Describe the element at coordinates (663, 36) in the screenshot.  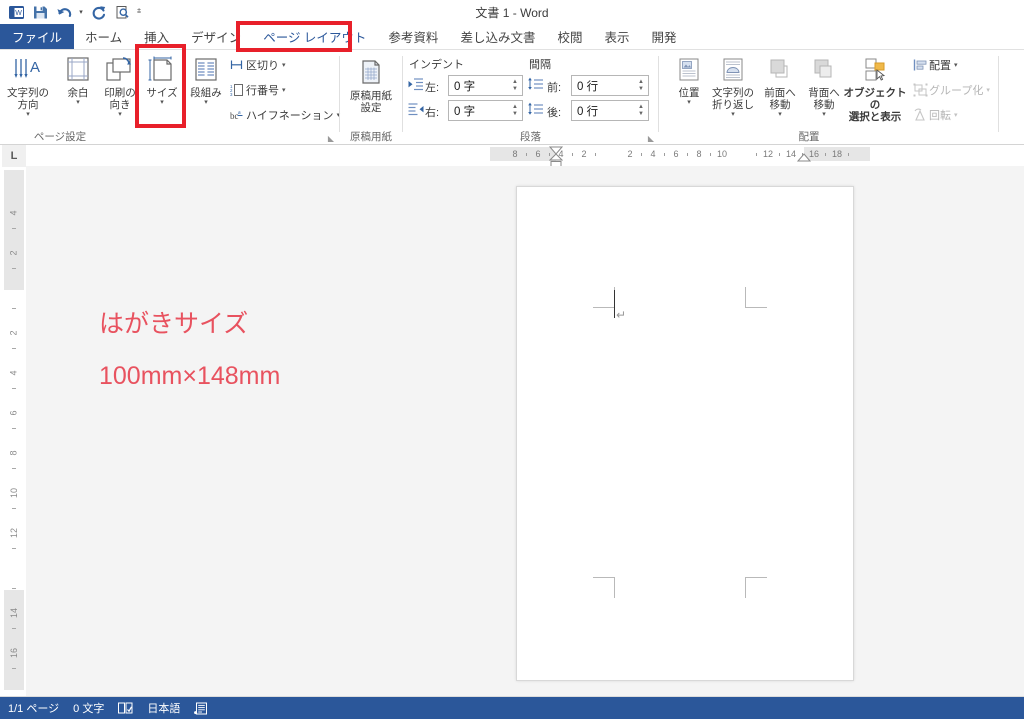
I see `tab-developer: 開発` at that location.